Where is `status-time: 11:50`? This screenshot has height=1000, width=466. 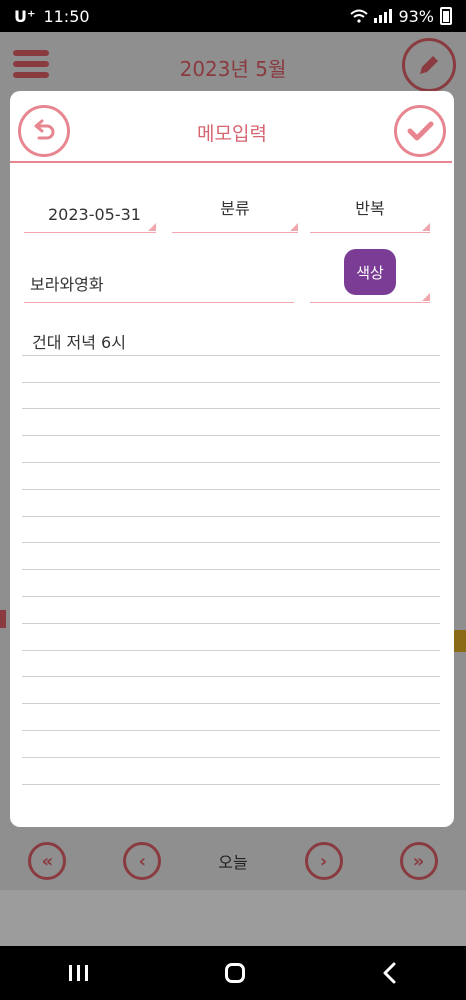
status-time: 11:50 is located at coordinates (66, 16).